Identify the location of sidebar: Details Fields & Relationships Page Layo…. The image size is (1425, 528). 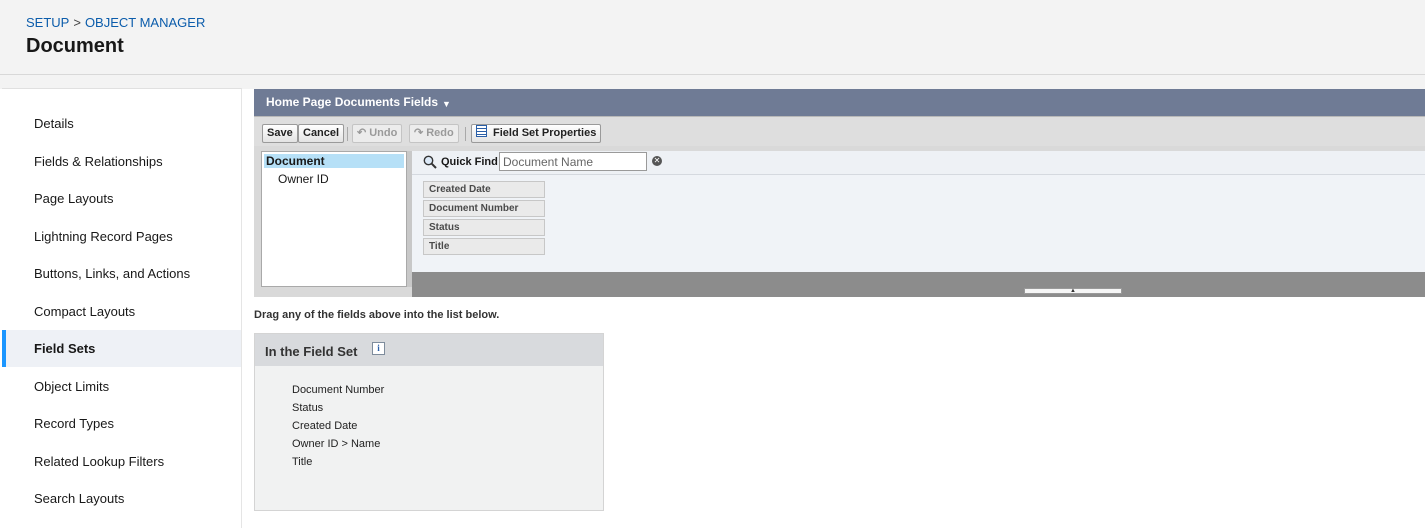
(122, 308).